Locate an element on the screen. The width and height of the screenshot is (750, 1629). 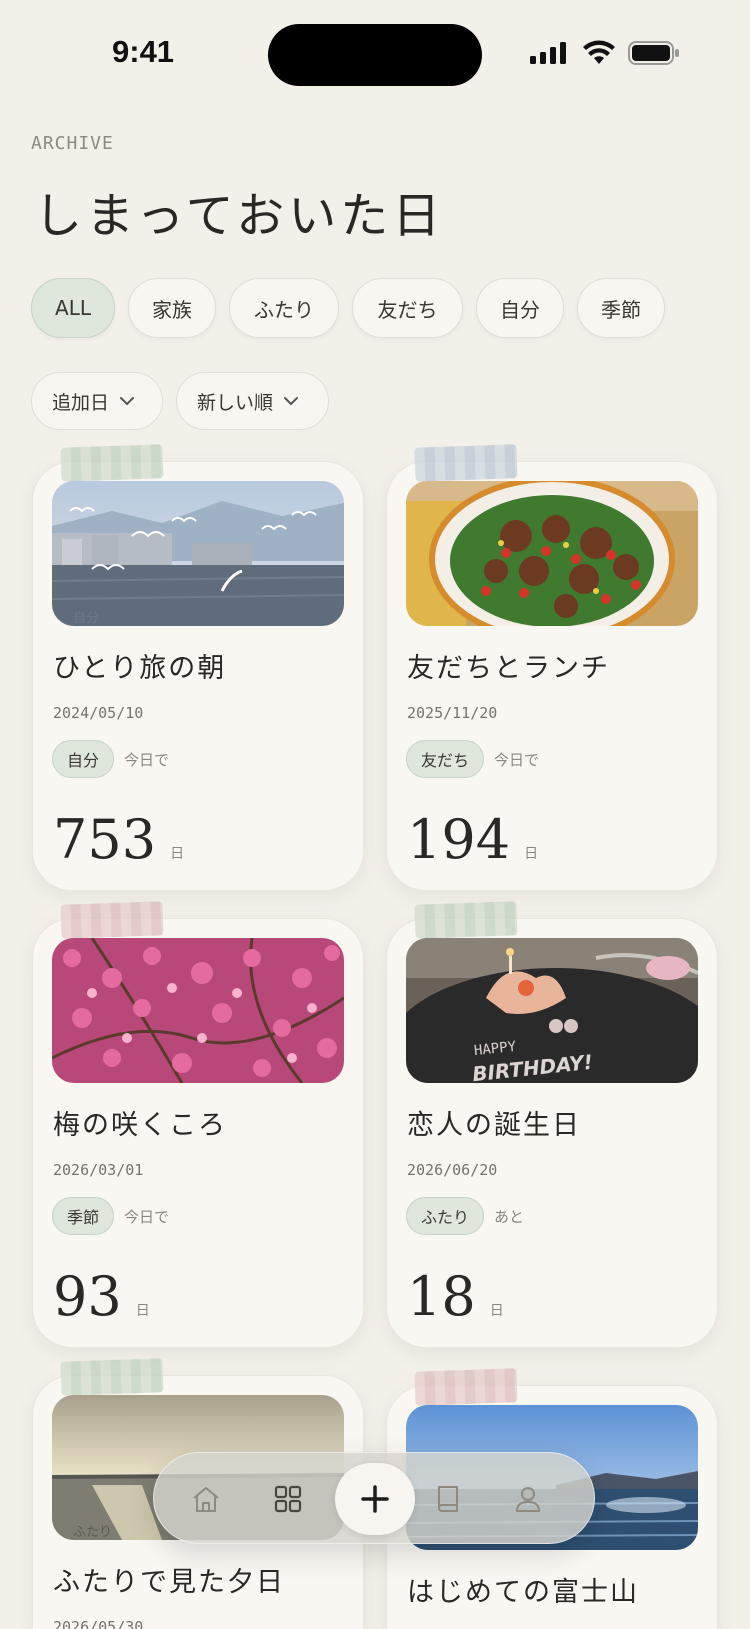
photo-caption: ふたり is located at coordinates (93, 1532).